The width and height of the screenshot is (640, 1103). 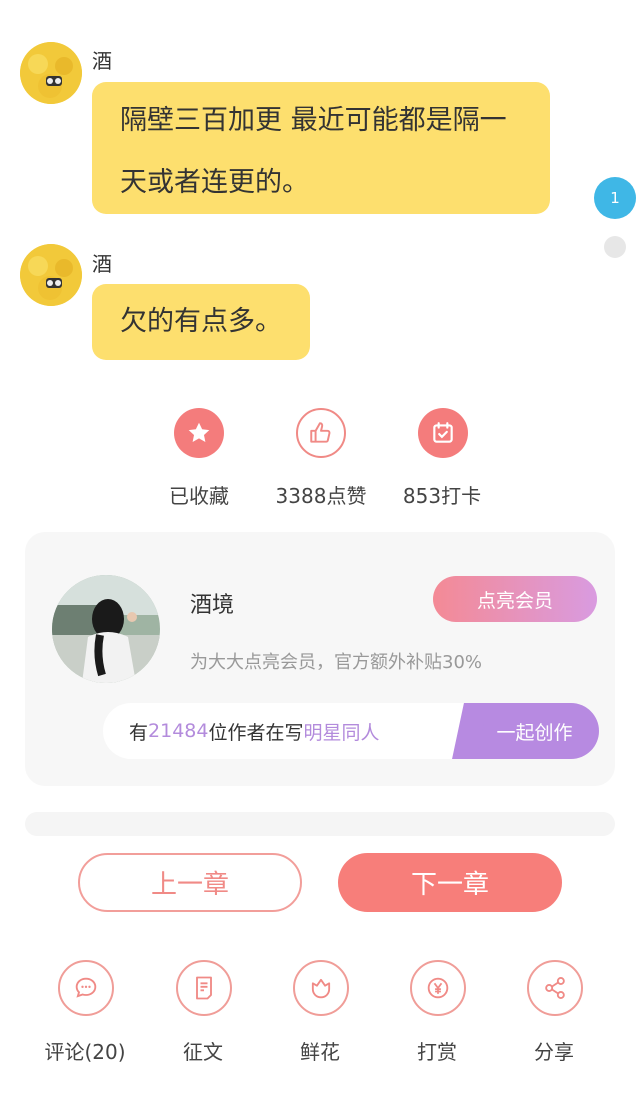 I want to click on reward-button, so click(x=438, y=988).